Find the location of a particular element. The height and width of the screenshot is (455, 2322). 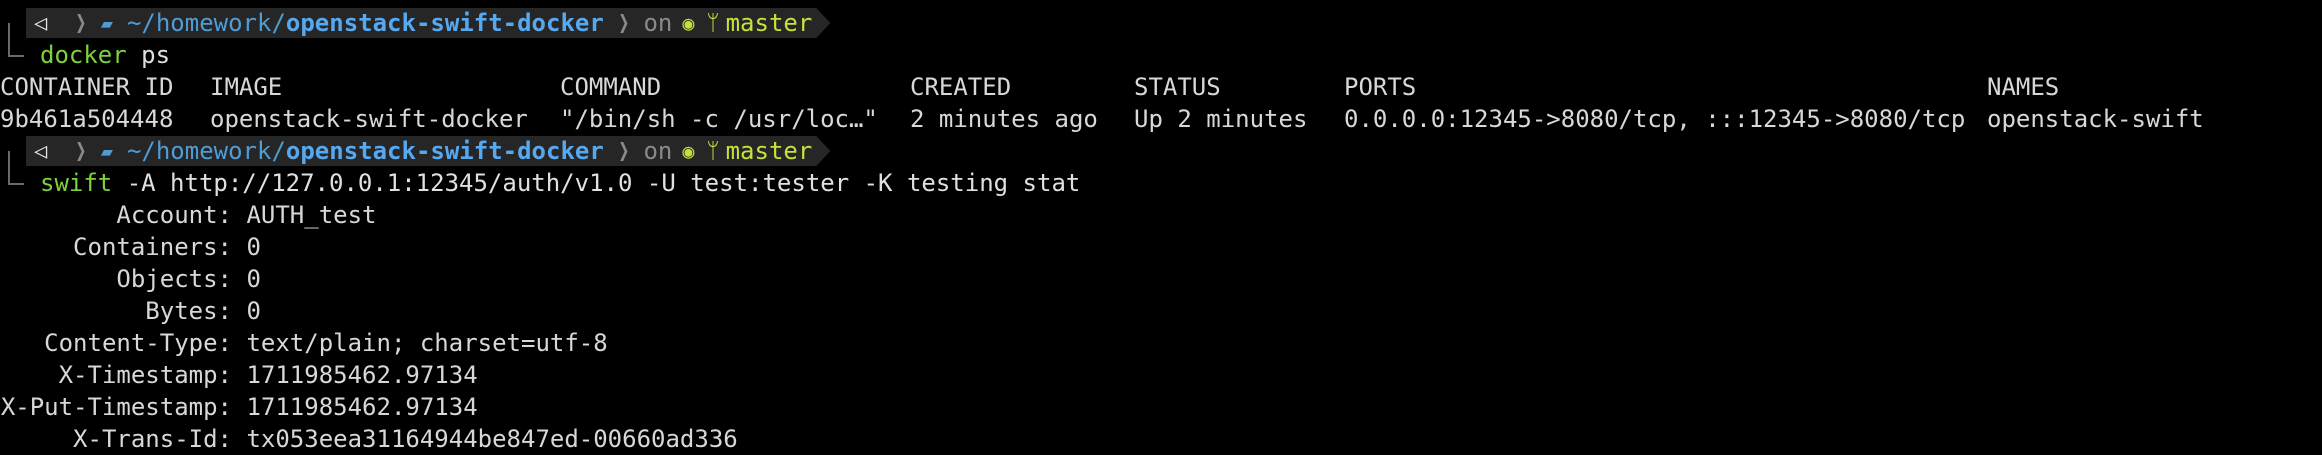

command-args: ps is located at coordinates (148, 55).